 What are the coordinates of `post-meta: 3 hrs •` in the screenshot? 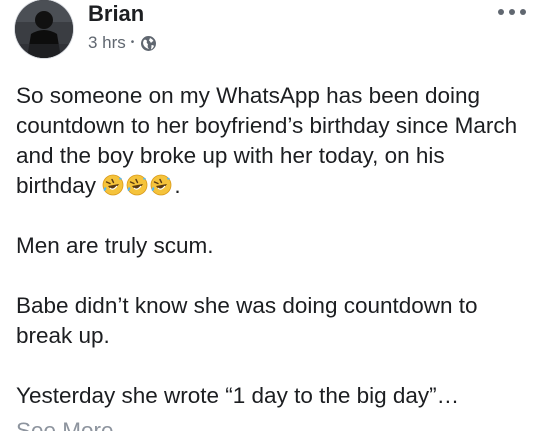 It's located at (122, 43).